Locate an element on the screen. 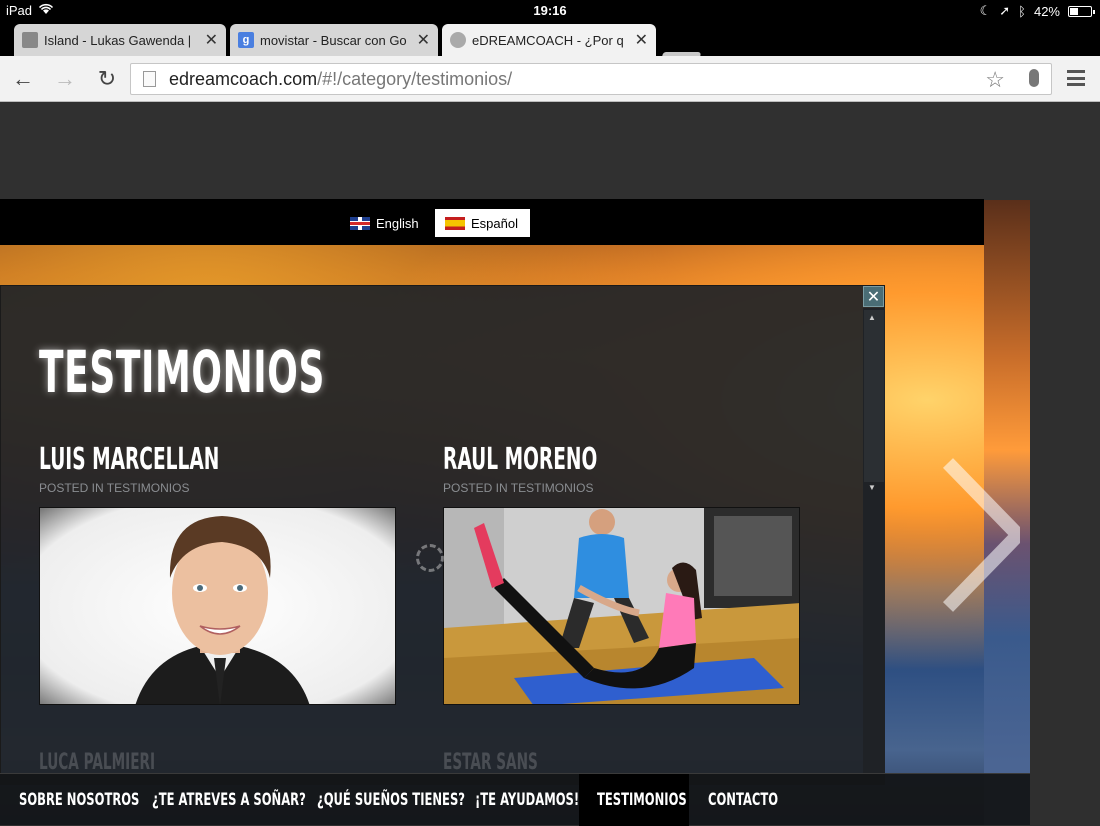  close-modal-button: ✕ is located at coordinates (873, 296).